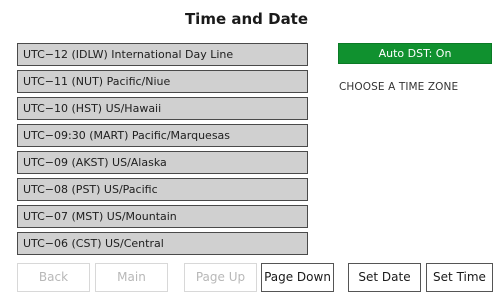 Image resolution: width=493 pixels, height=295 pixels. Describe the element at coordinates (459, 277) in the screenshot. I see `set-time-button: Set Time` at that location.